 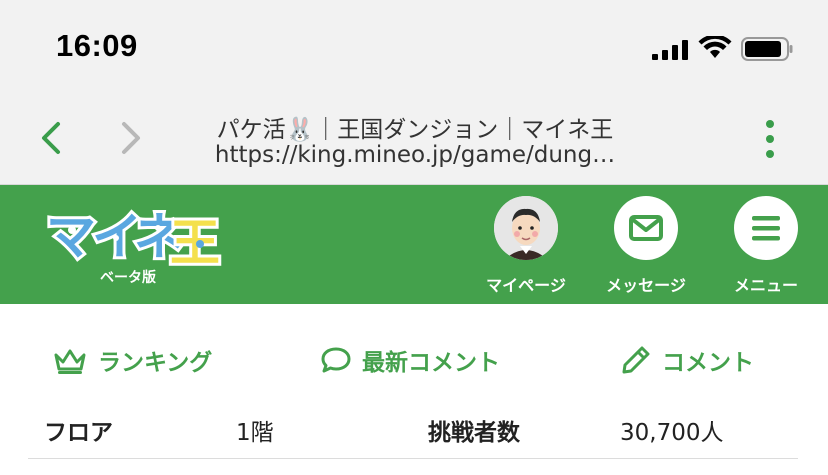 What do you see at coordinates (770, 140) in the screenshot?
I see `more-vertical-icon` at bounding box center [770, 140].